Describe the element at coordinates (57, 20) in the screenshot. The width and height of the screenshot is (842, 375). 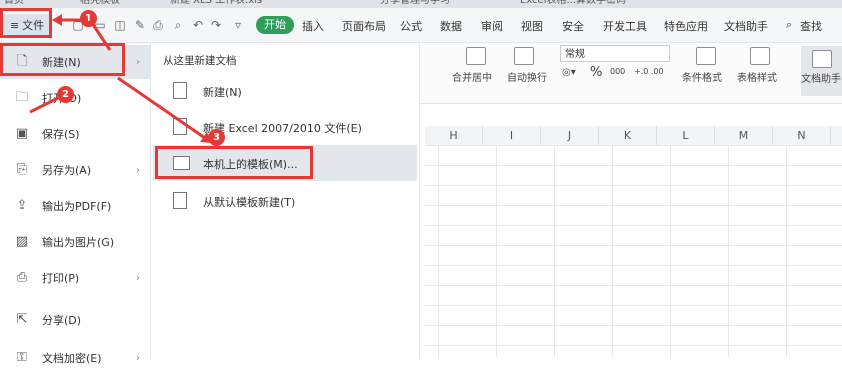
I see `arrow-1-head` at that location.